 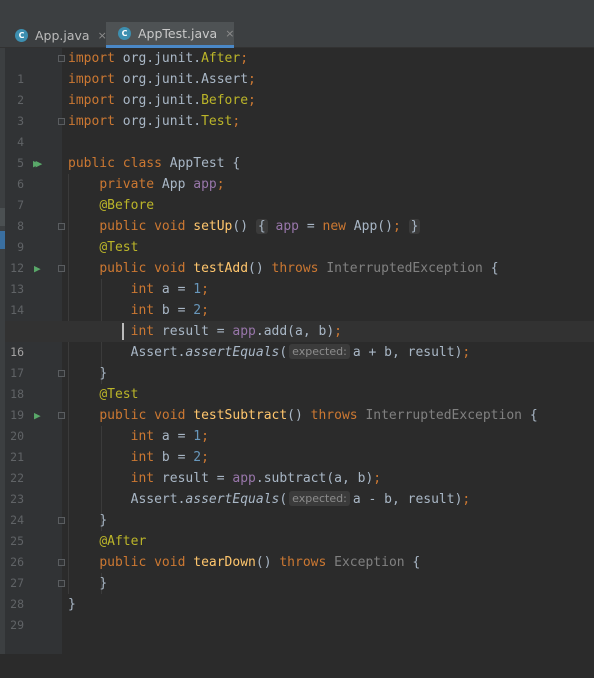 I want to click on close-icon: ×, so click(x=229, y=33).